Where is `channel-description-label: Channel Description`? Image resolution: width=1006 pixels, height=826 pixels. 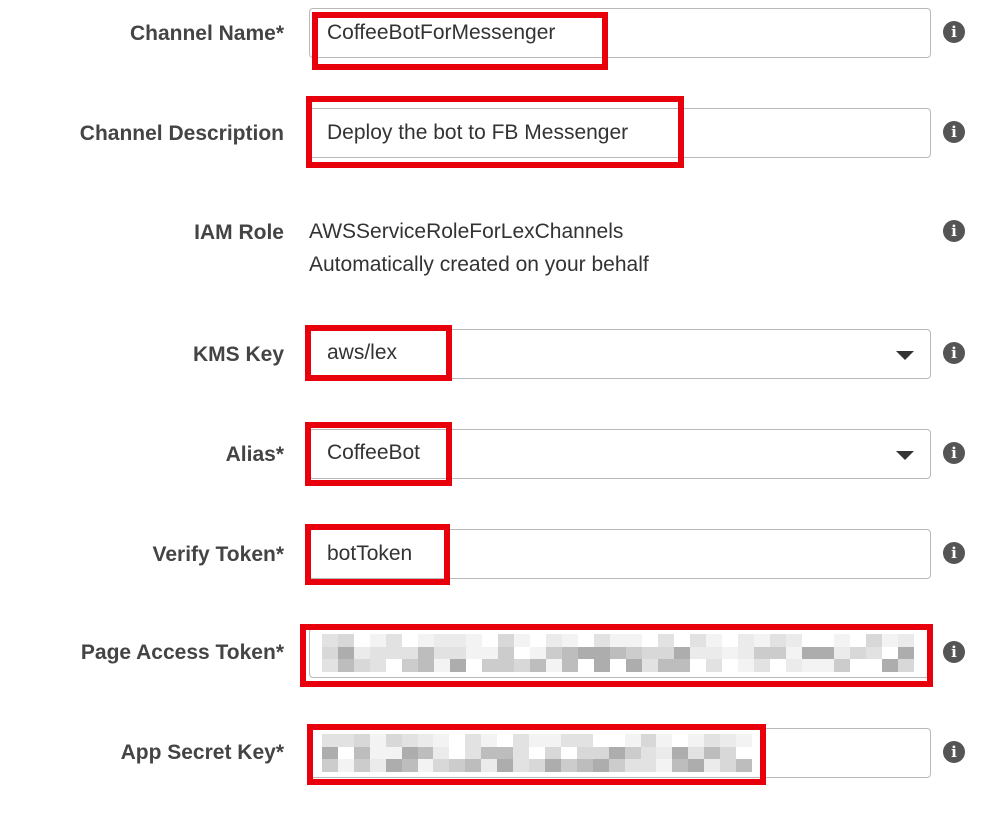
channel-description-label: Channel Description is located at coordinates (181, 133).